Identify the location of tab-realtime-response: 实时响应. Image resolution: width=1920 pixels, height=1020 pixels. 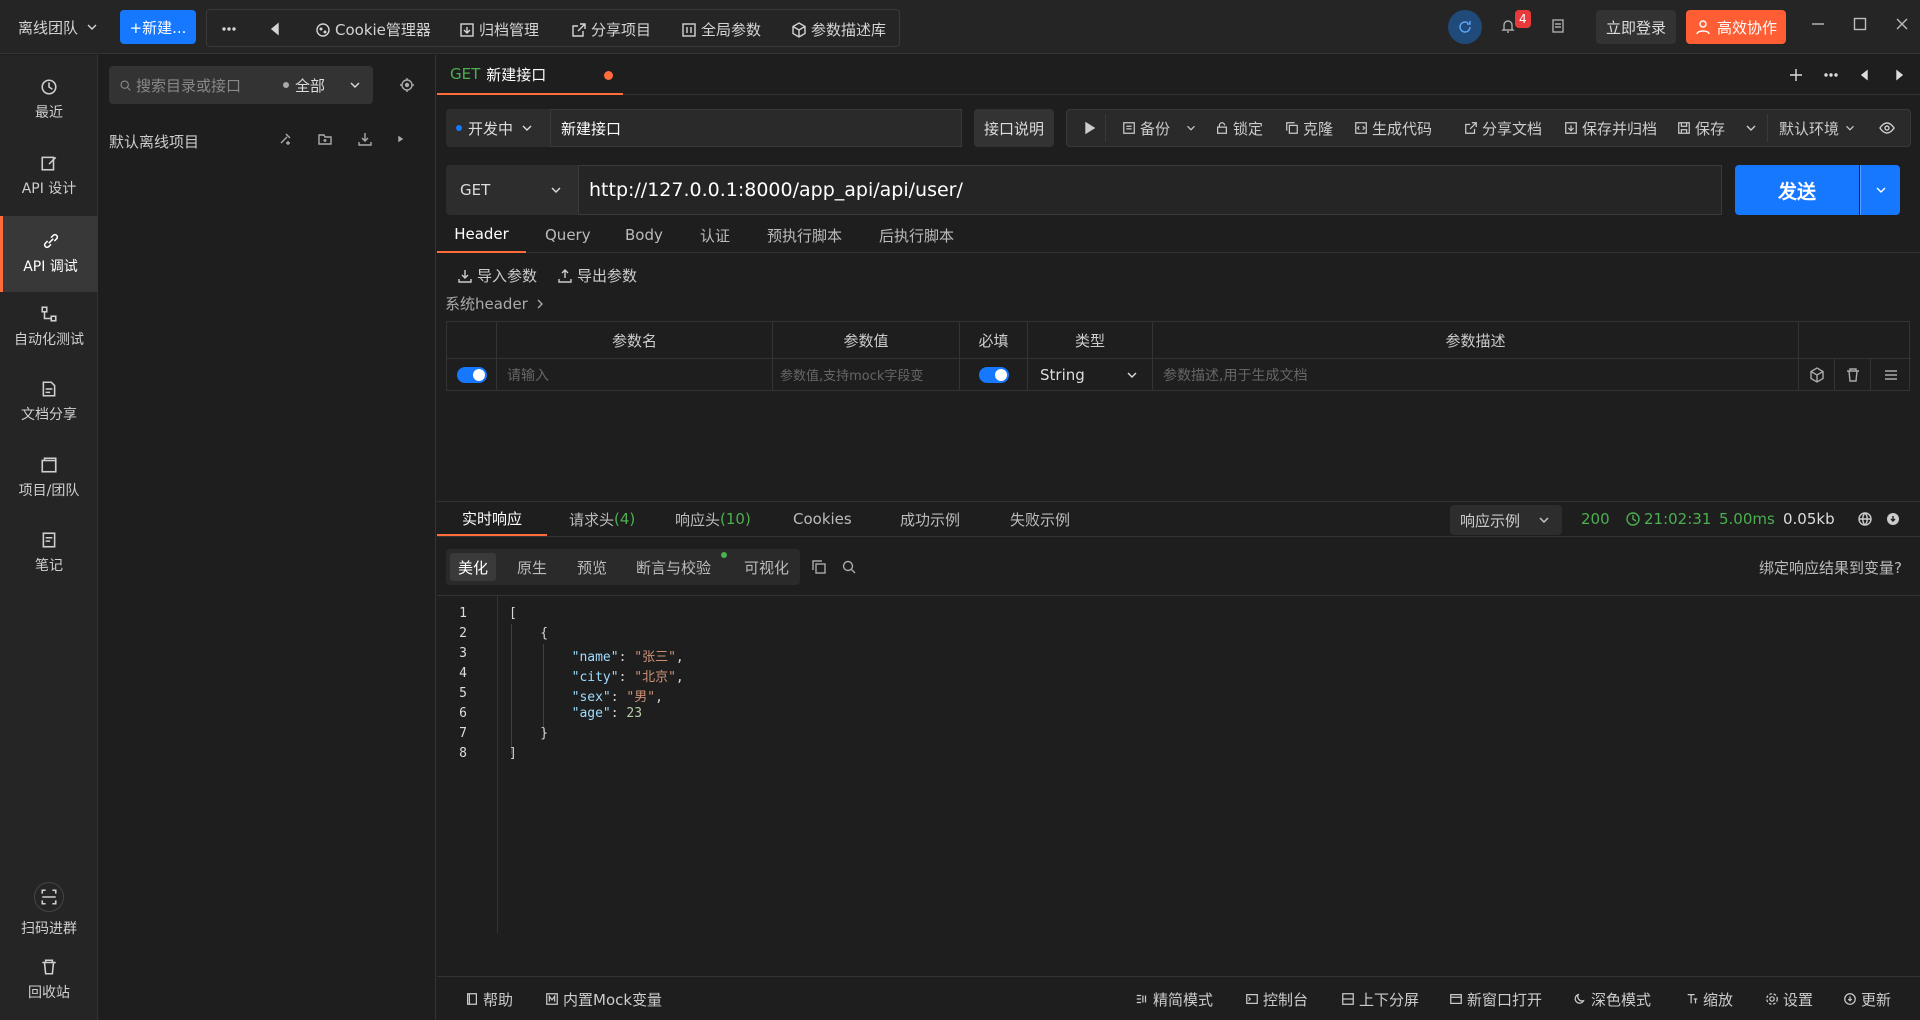
(492, 519).